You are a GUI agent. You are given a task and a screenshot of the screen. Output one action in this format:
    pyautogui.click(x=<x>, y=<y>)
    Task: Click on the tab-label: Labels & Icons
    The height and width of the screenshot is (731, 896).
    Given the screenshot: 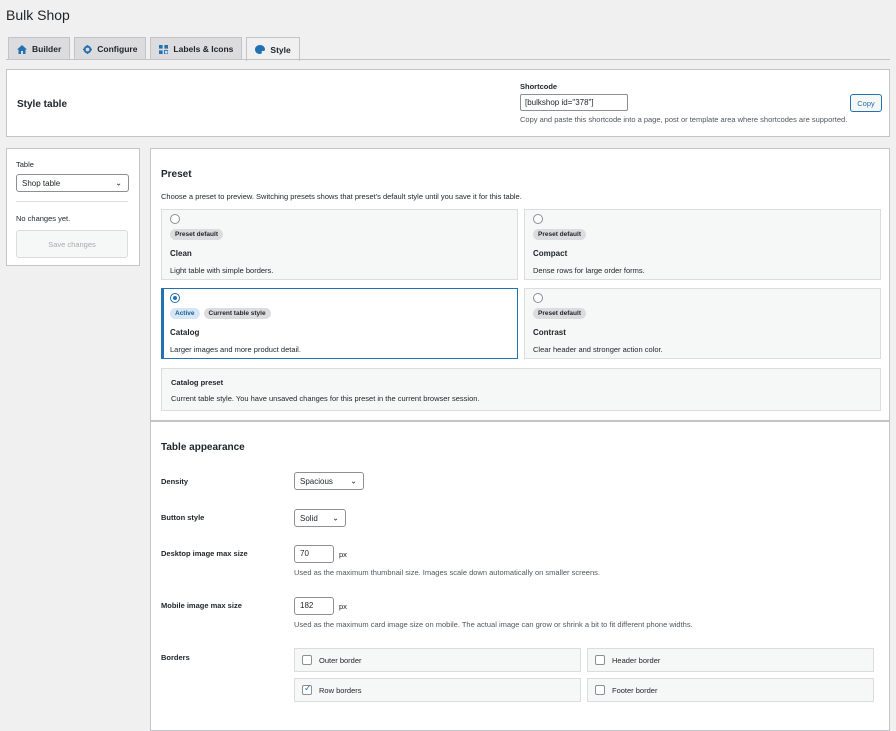 What is the action you would take?
    pyautogui.click(x=203, y=49)
    